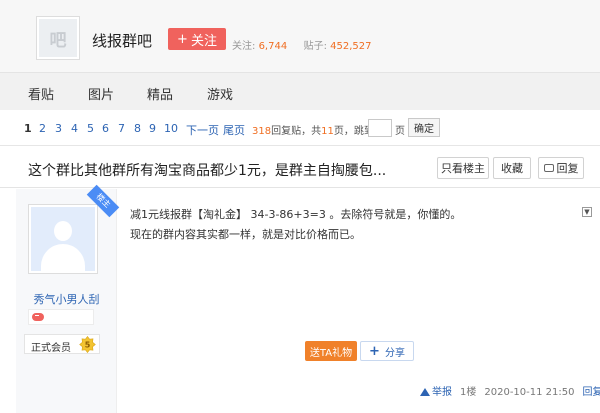  What do you see at coordinates (380, 128) in the screenshot?
I see `jump-page-input` at bounding box center [380, 128].